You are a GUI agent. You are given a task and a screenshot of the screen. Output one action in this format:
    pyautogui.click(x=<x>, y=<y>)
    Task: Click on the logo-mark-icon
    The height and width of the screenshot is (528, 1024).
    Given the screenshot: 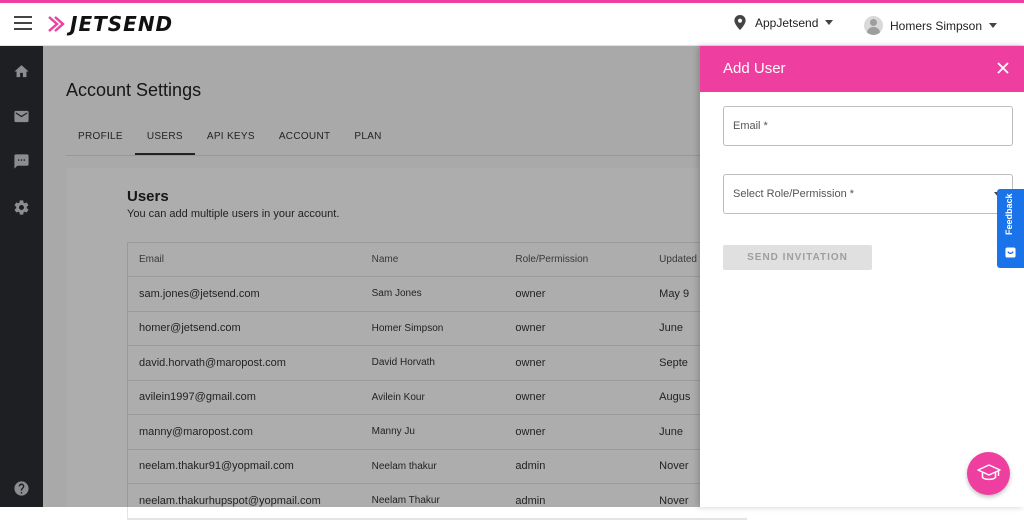 What is the action you would take?
    pyautogui.click(x=56, y=24)
    